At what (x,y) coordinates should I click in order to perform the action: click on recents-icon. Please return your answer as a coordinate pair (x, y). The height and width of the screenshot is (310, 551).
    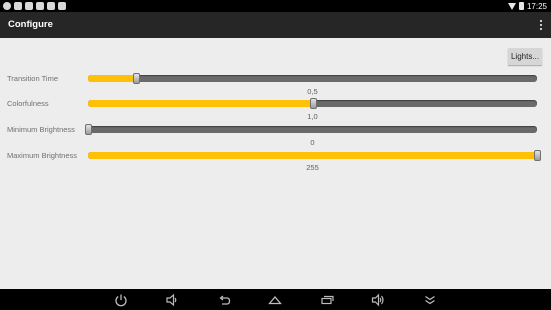
    Looking at the image, I should click on (327, 299).